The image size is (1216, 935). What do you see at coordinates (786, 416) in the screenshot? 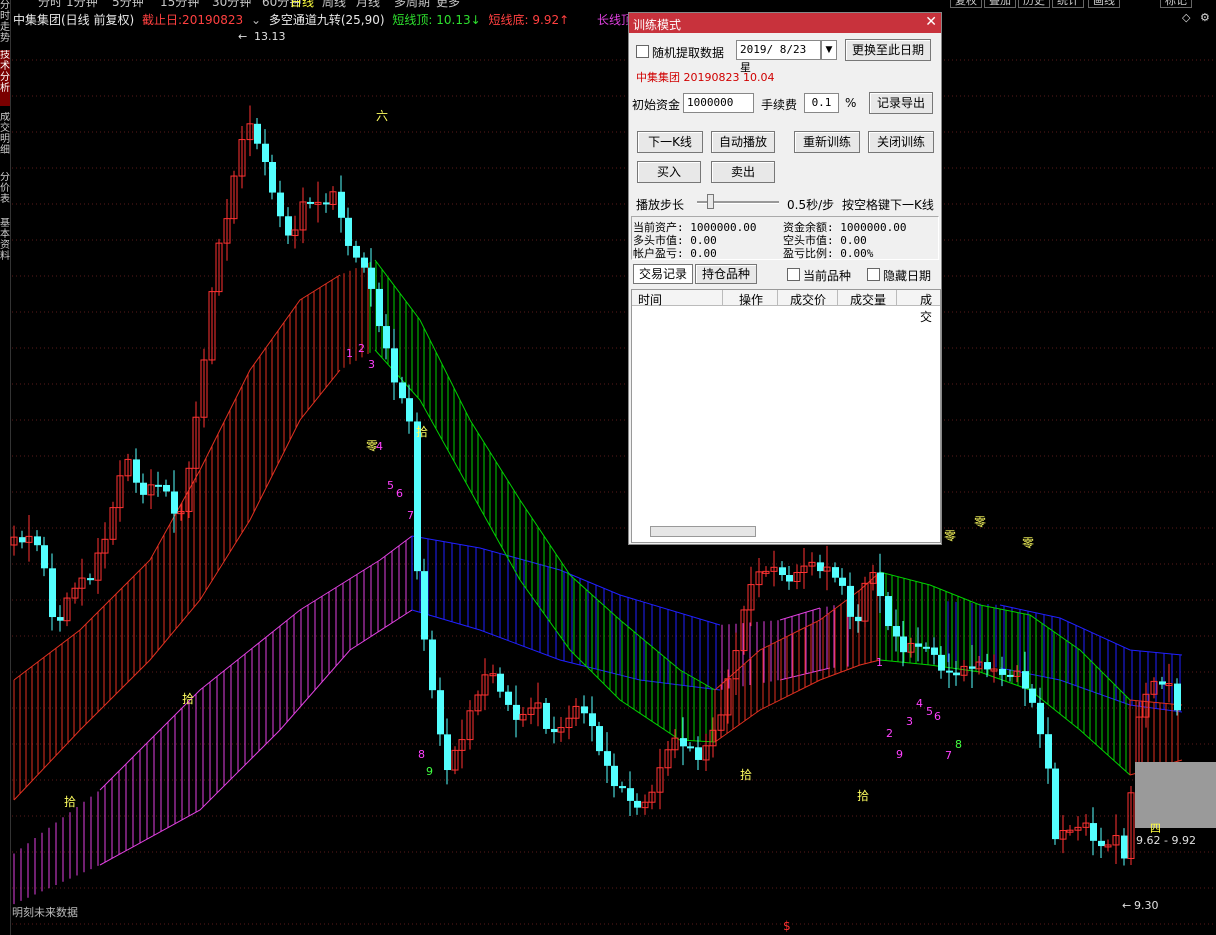
I see `trade-records-table: 时间 操作 成交价 成交量 成交` at bounding box center [786, 416].